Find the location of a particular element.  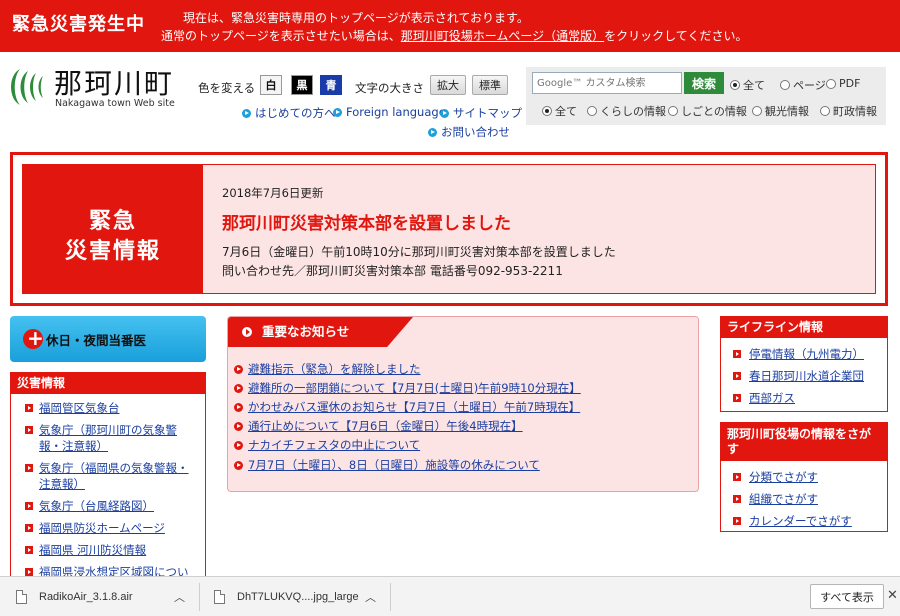

news-item: かわせみバス運休のお知らせ【7月7日（土曜日）午前7時現在】 is located at coordinates (407, 407).